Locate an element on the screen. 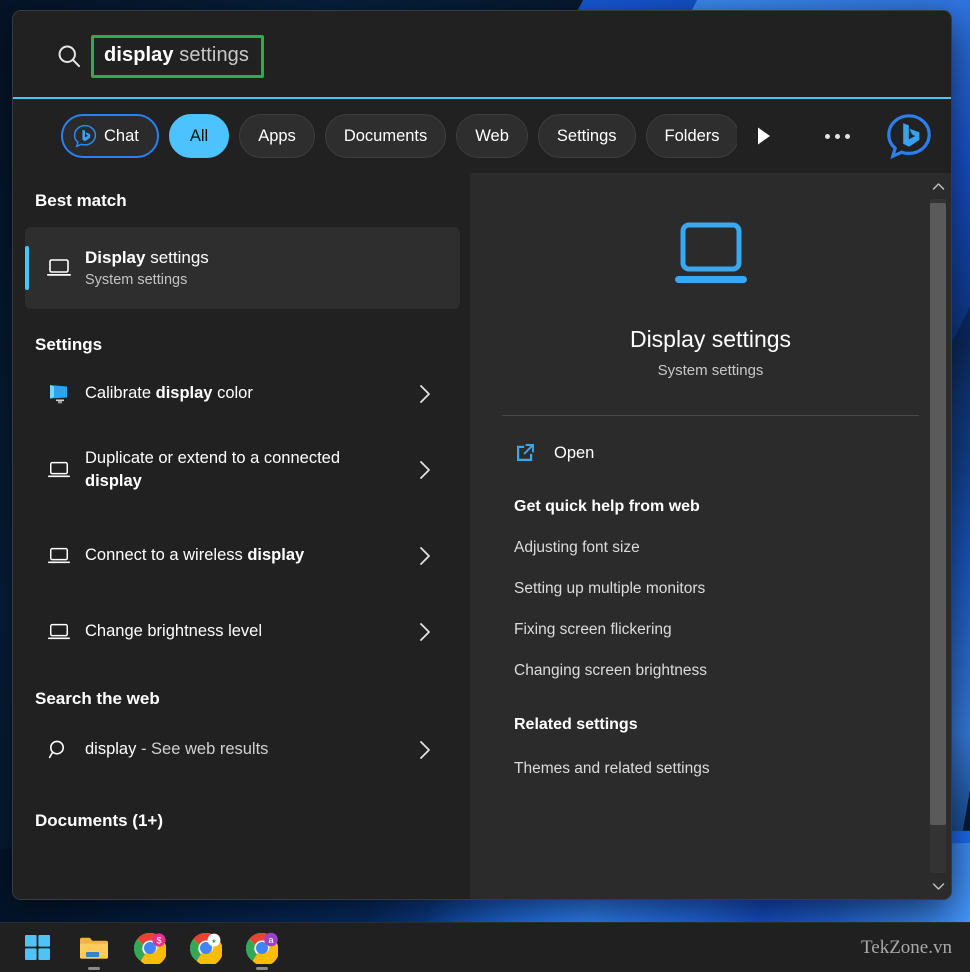  search-query-text: display settings is located at coordinates (176, 55).